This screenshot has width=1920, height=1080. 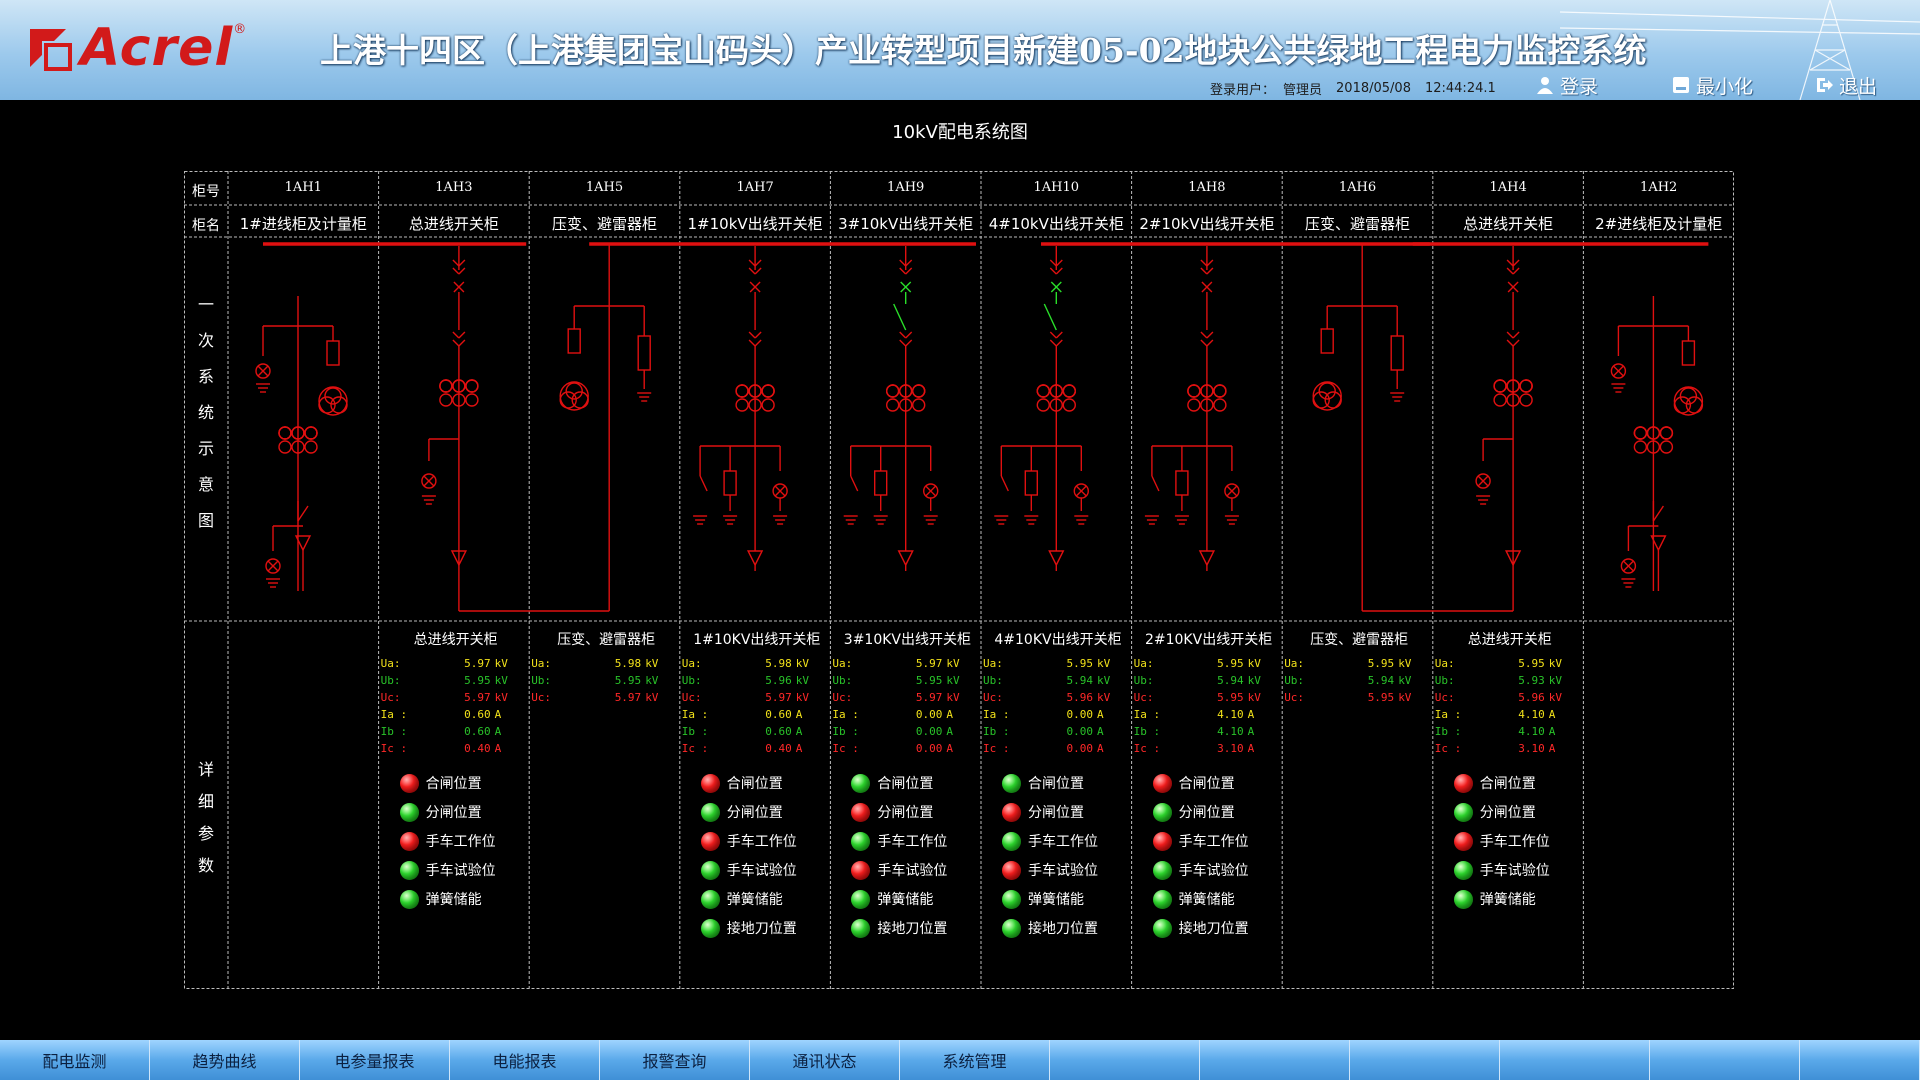 What do you see at coordinates (206, 192) in the screenshot?
I see `row-label-cabinet-no: 柜号` at bounding box center [206, 192].